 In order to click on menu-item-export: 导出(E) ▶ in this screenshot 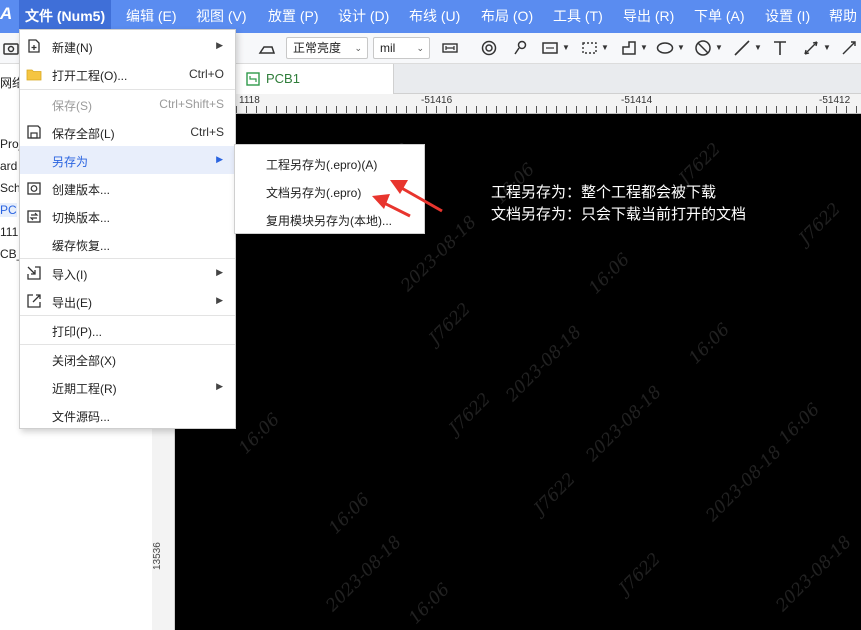, I will do `click(127, 301)`.